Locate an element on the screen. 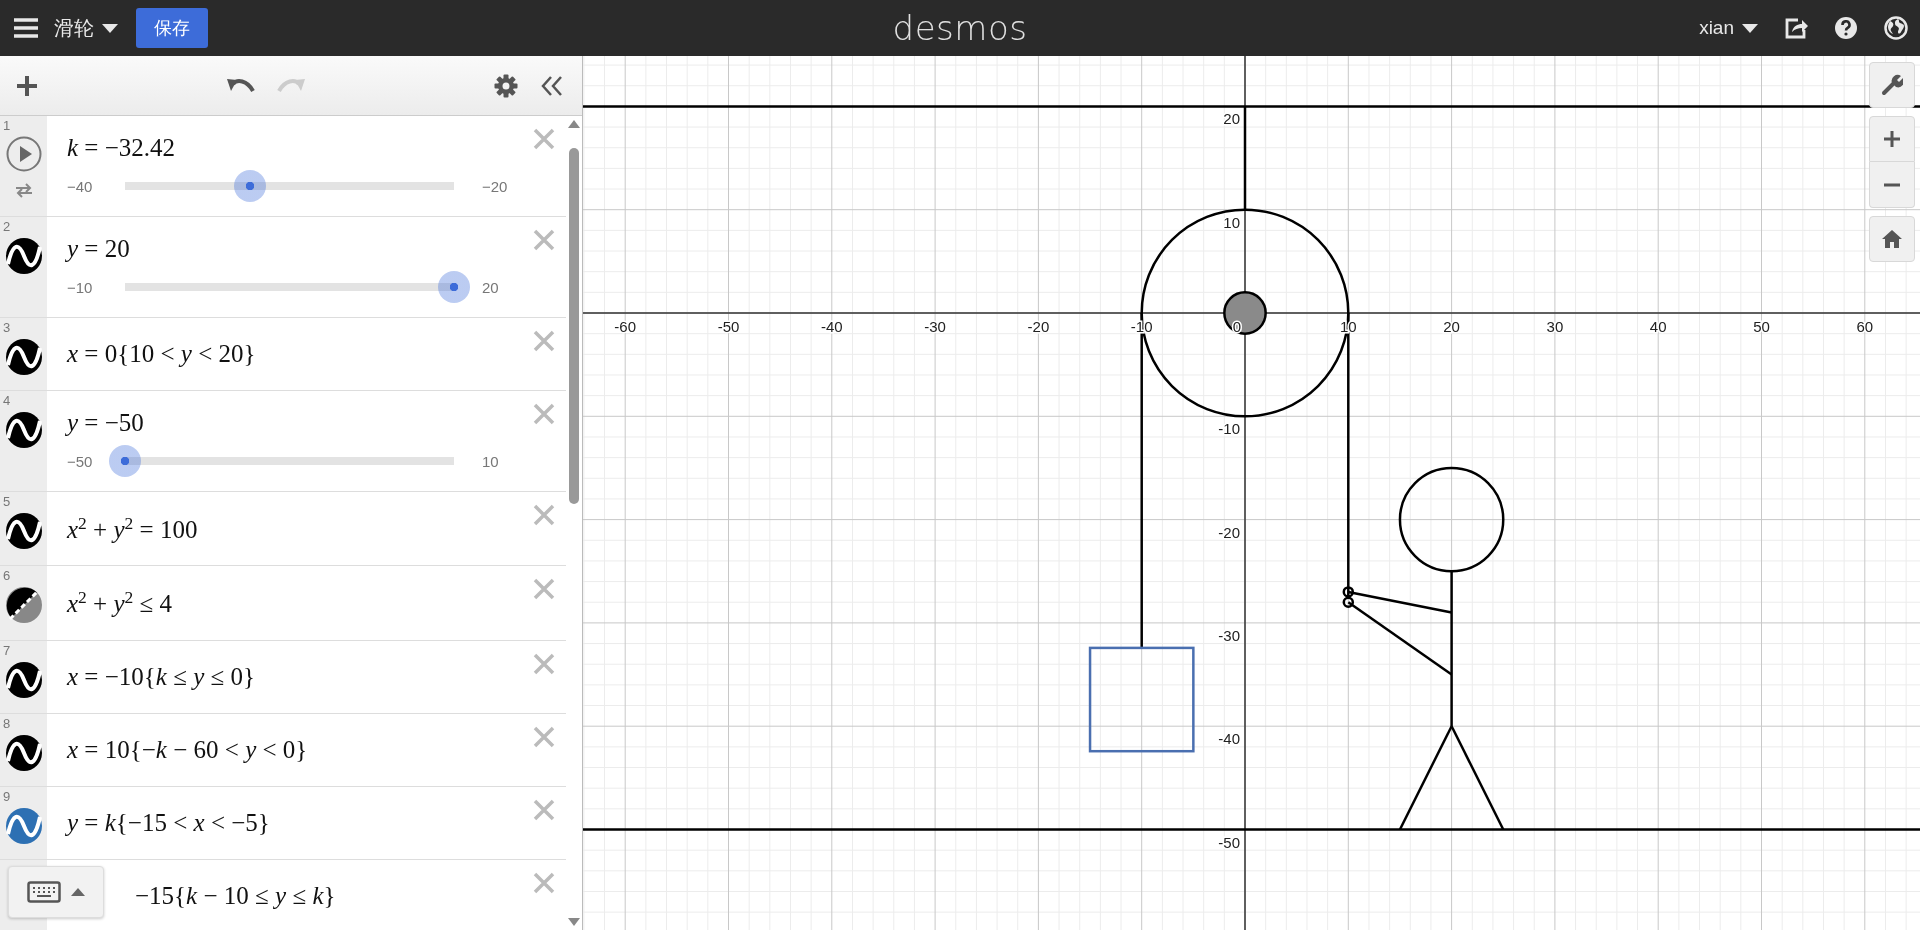  keyboard-button is located at coordinates (56, 892).